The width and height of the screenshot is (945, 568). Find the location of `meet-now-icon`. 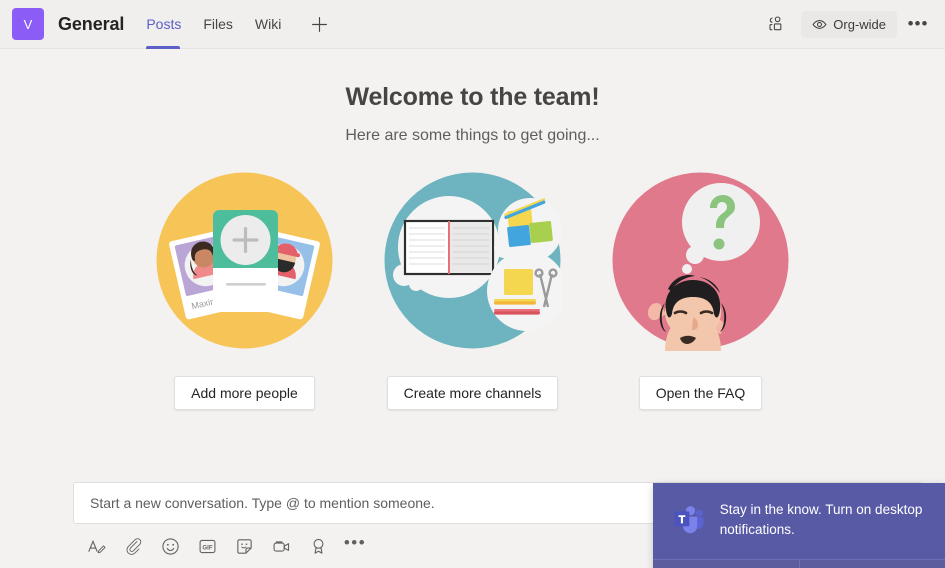

meet-now-icon is located at coordinates (281, 546).